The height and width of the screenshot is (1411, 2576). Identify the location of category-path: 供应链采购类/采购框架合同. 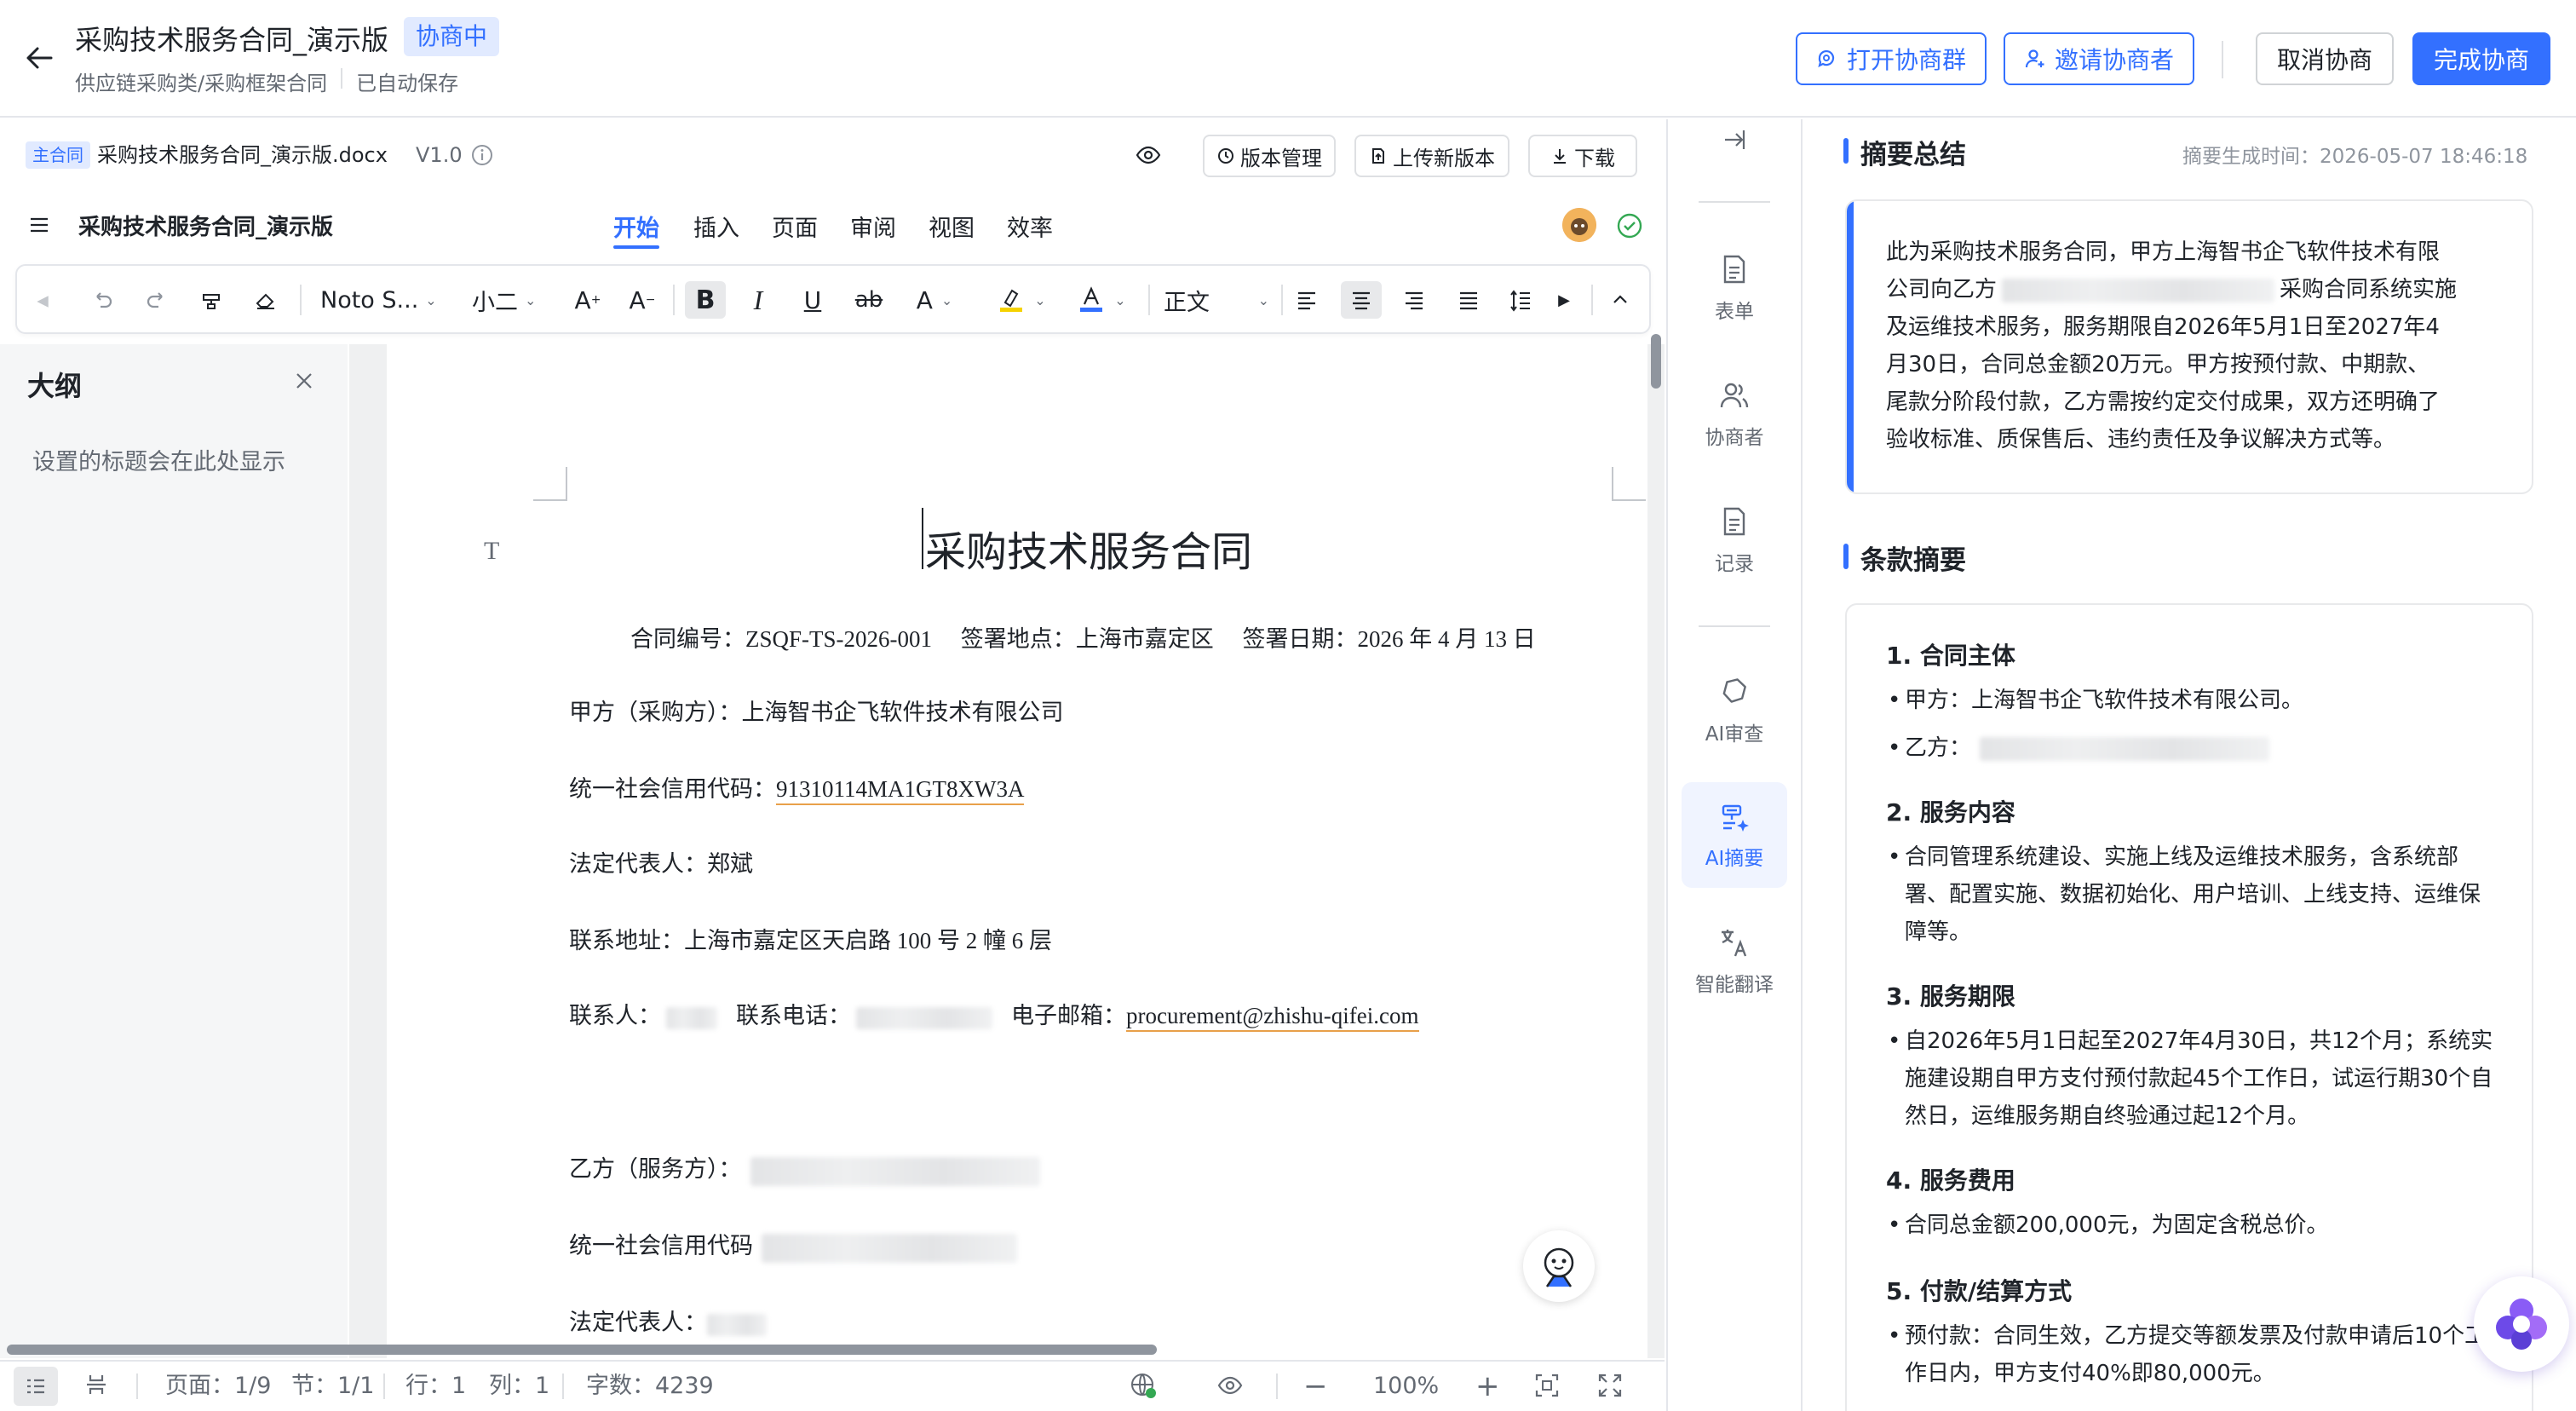
(202, 83).